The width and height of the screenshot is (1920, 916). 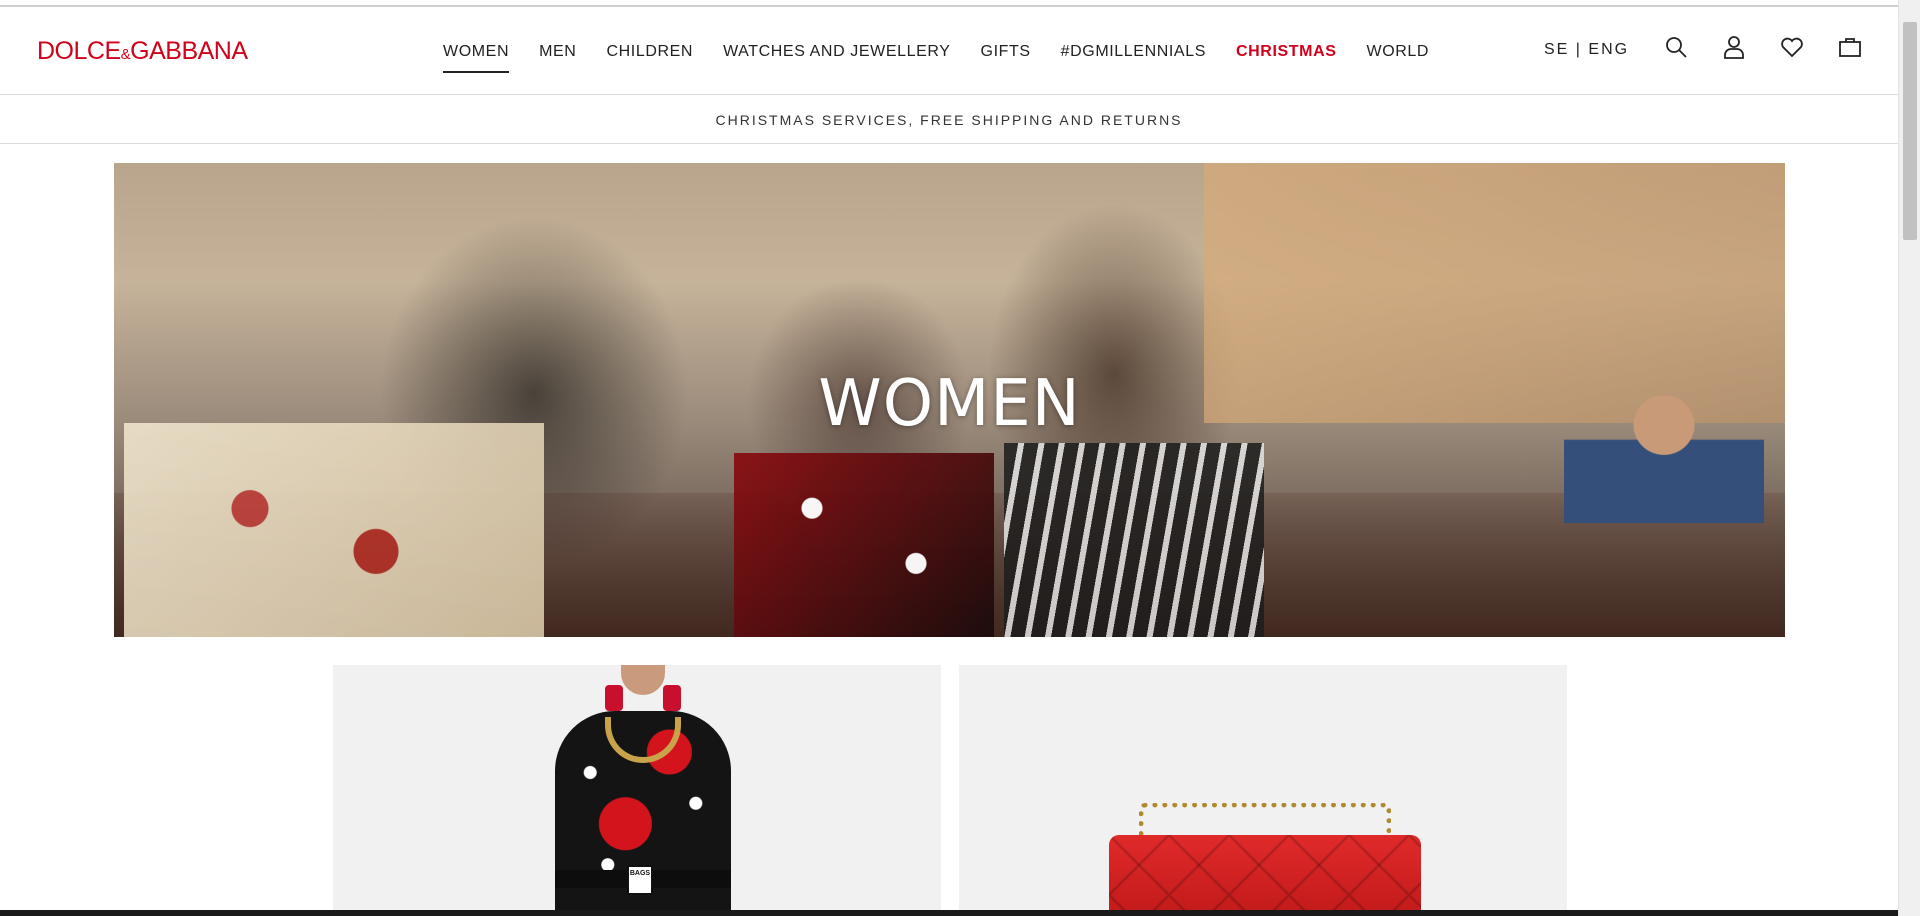 I want to click on hero-title: WOMEN, so click(x=949, y=404).